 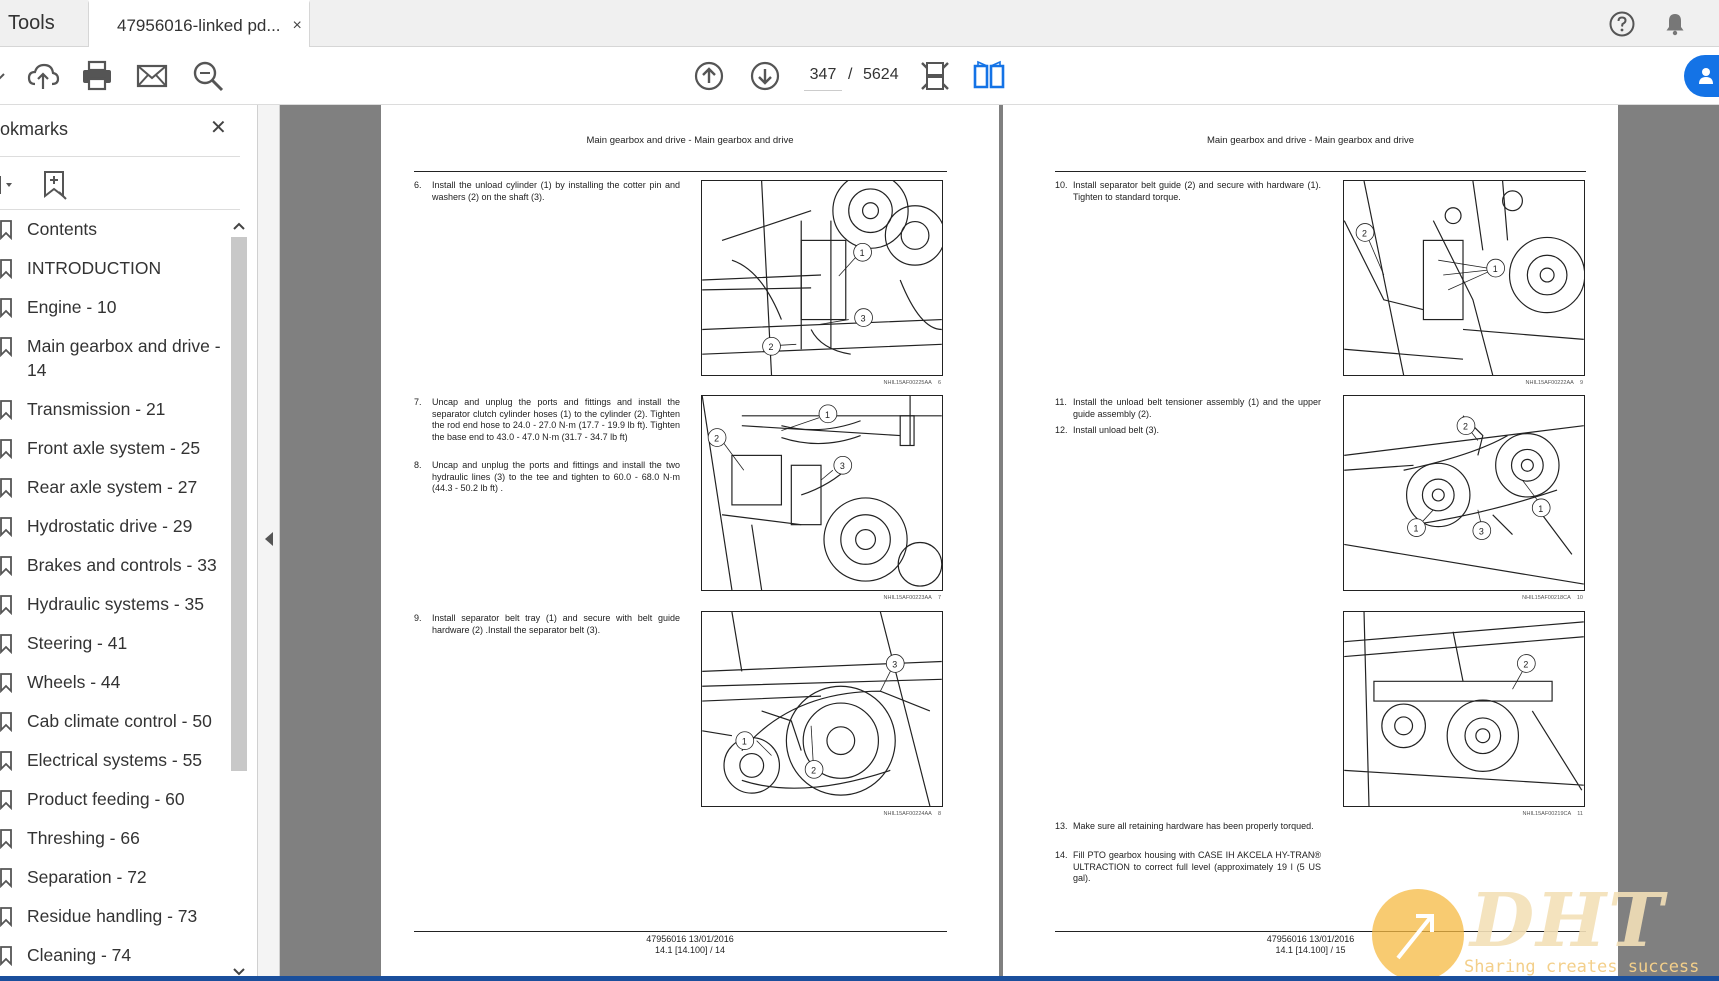 I want to click on figure-illustration: 3 1 2, so click(x=822, y=709).